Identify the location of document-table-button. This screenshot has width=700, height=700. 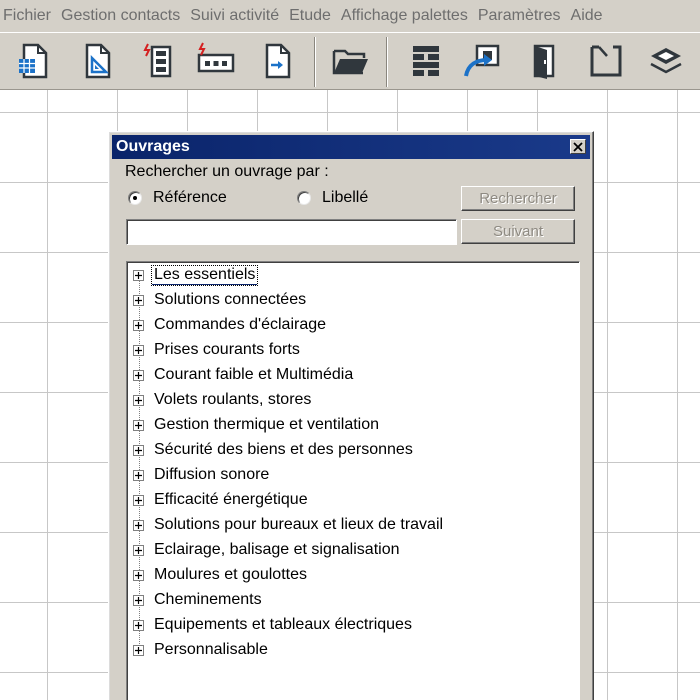
(34, 61).